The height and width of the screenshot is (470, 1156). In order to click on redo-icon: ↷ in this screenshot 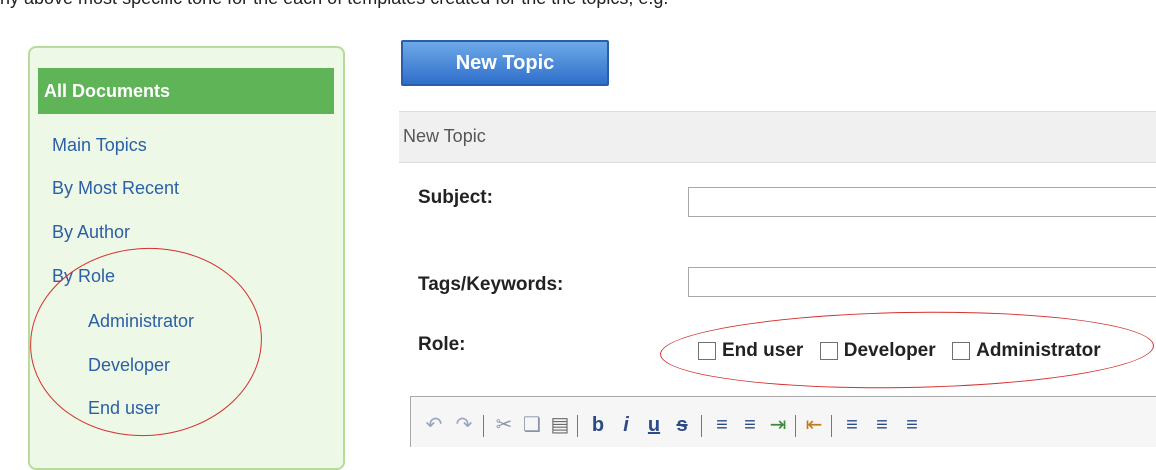, I will do `click(464, 425)`.